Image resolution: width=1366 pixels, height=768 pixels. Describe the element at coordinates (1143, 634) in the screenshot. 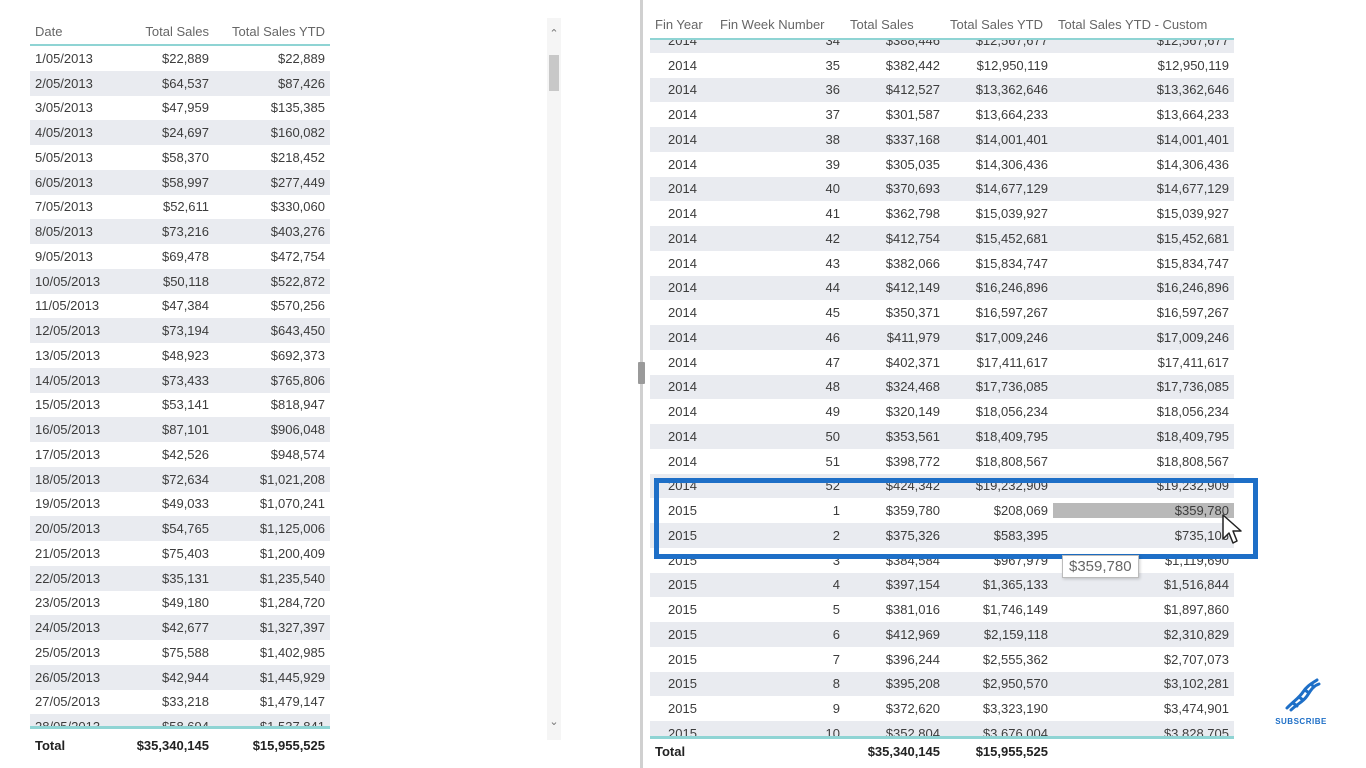

I see `total-sales-ytd-custom-cell: $2,310,829` at that location.